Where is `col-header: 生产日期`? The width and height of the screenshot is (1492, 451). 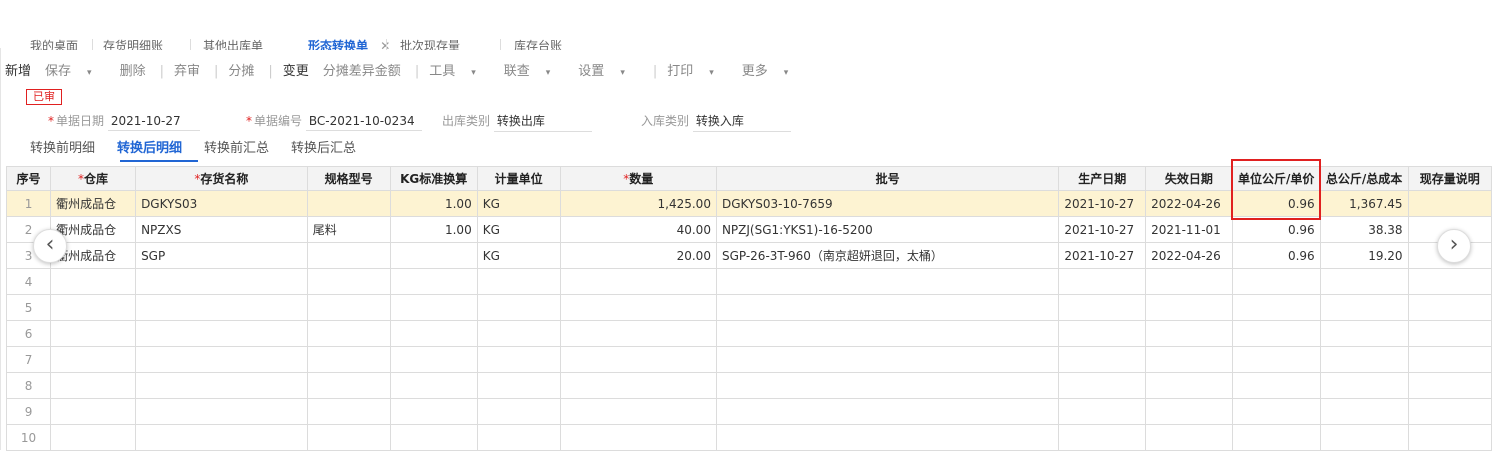 col-header: 生产日期 is located at coordinates (1102, 178).